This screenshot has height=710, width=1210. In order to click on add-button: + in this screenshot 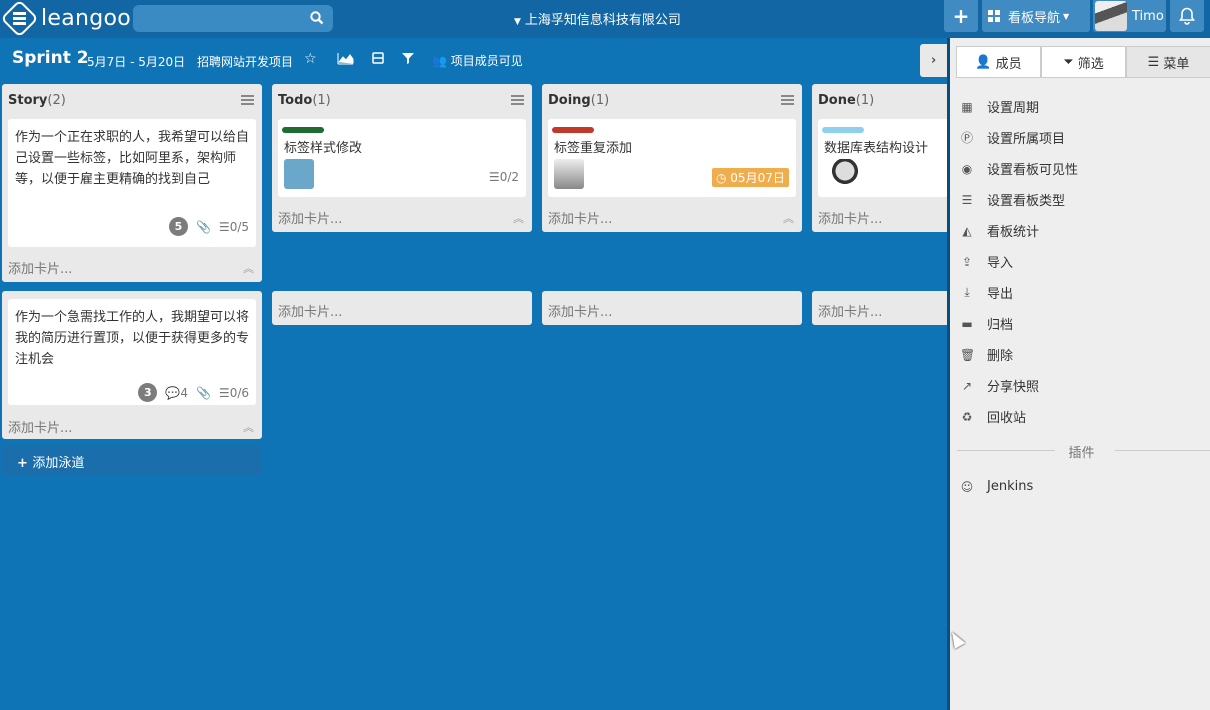, I will do `click(961, 16)`.